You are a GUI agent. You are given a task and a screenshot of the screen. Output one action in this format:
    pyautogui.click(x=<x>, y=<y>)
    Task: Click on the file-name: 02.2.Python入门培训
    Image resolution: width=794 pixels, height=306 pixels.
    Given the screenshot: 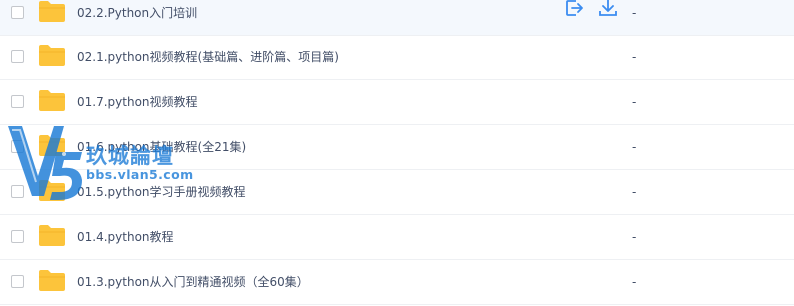 What is the action you would take?
    pyautogui.click(x=137, y=13)
    